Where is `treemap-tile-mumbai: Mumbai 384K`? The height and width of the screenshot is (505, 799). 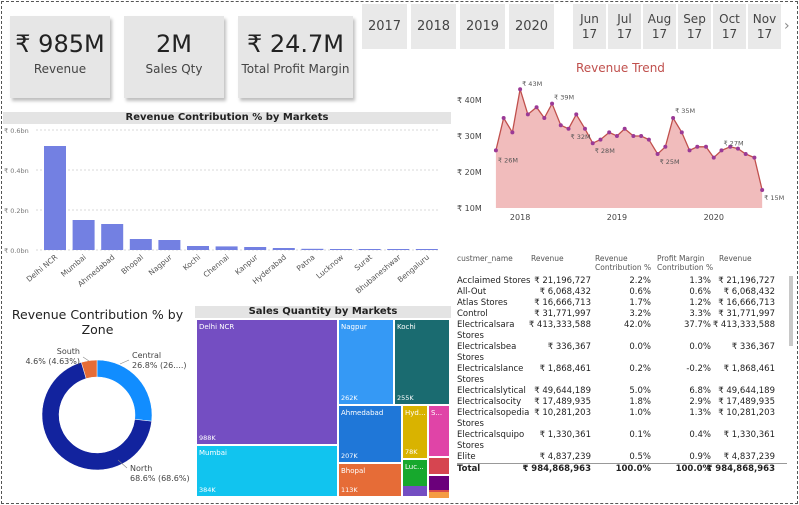 treemap-tile-mumbai: Mumbai 384K is located at coordinates (267, 471).